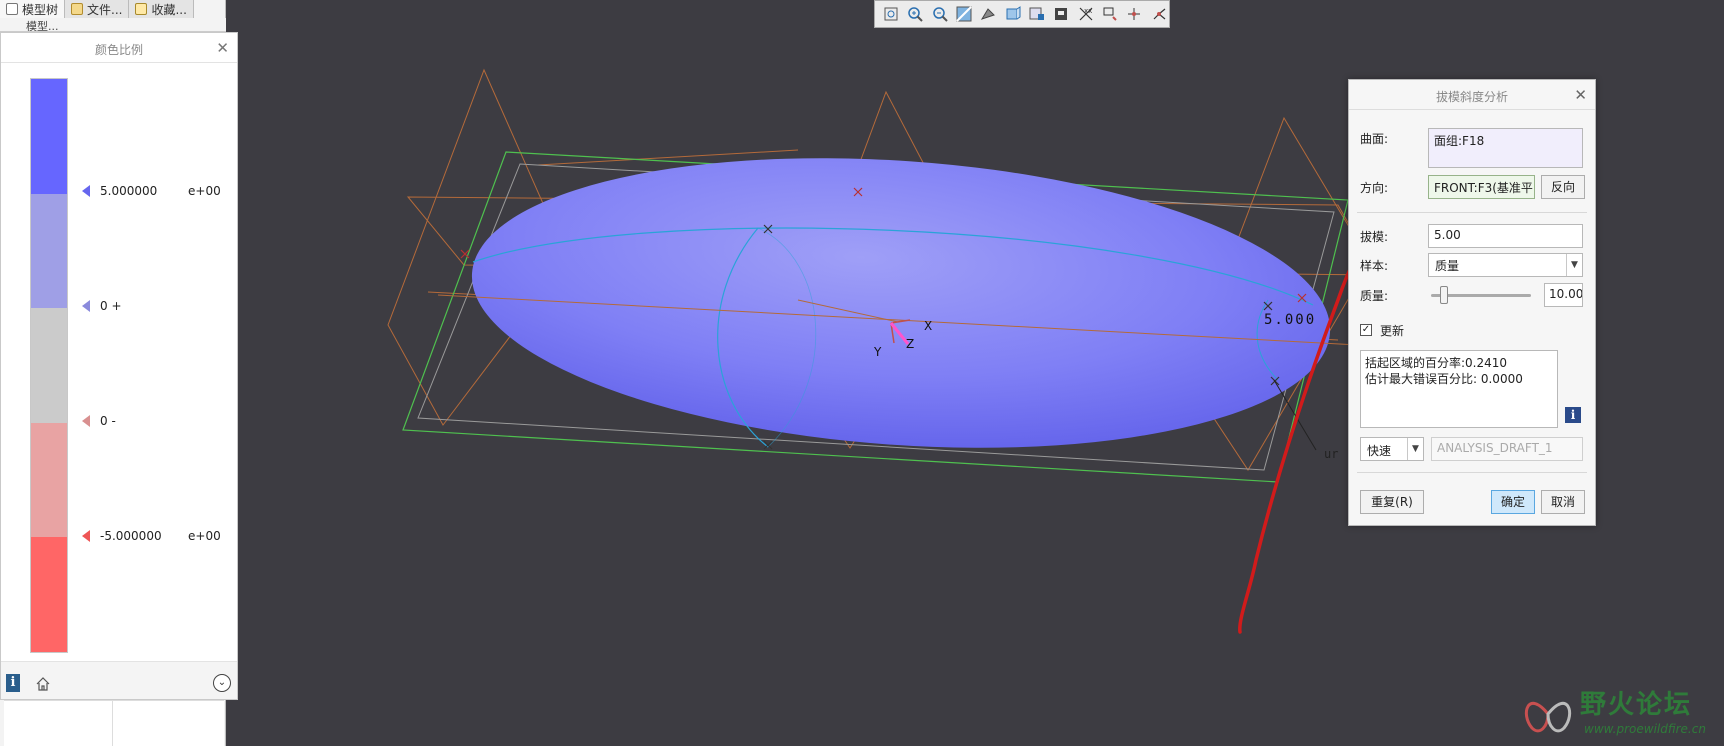 This screenshot has height=746, width=1724. Describe the element at coordinates (12, 9) in the screenshot. I see `model-tree-icon` at that location.